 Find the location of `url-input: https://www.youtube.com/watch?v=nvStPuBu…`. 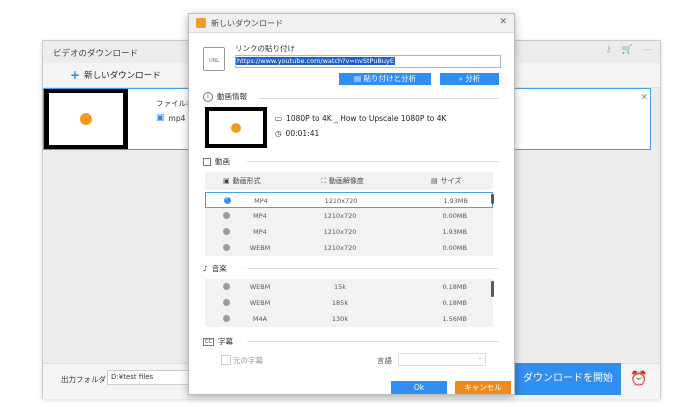

url-input: https://www.youtube.com/watch?v=nvStPuBu… is located at coordinates (368, 61).